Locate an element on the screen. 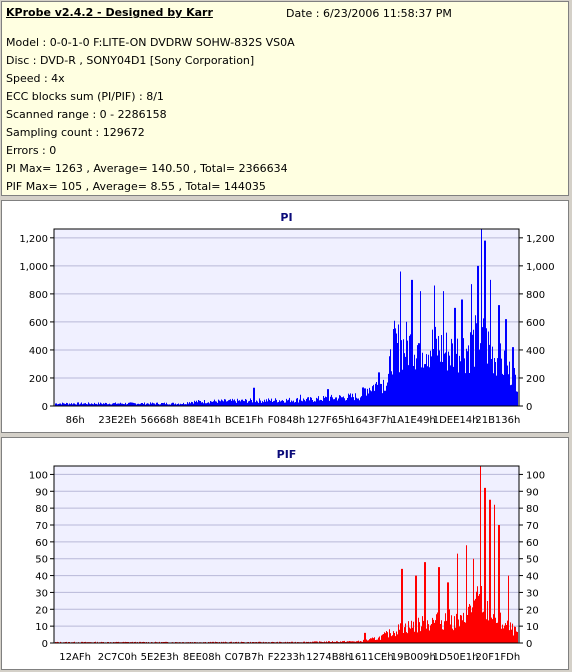 This screenshot has height=672, width=572. pi-xtick-label: F0848h is located at coordinates (287, 420).